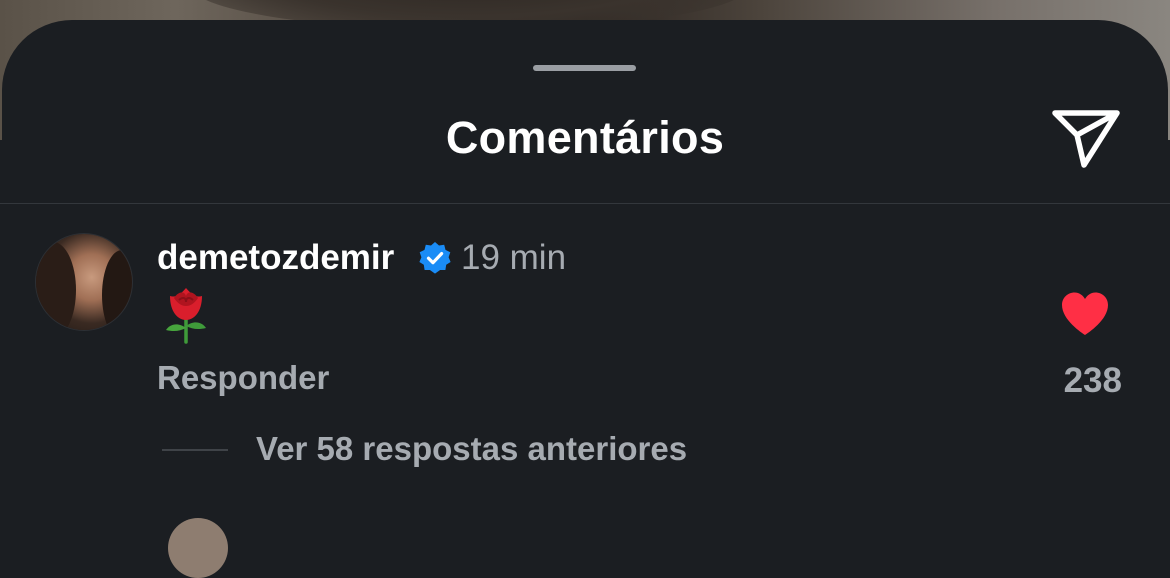  I want to click on avatar, so click(84, 282).